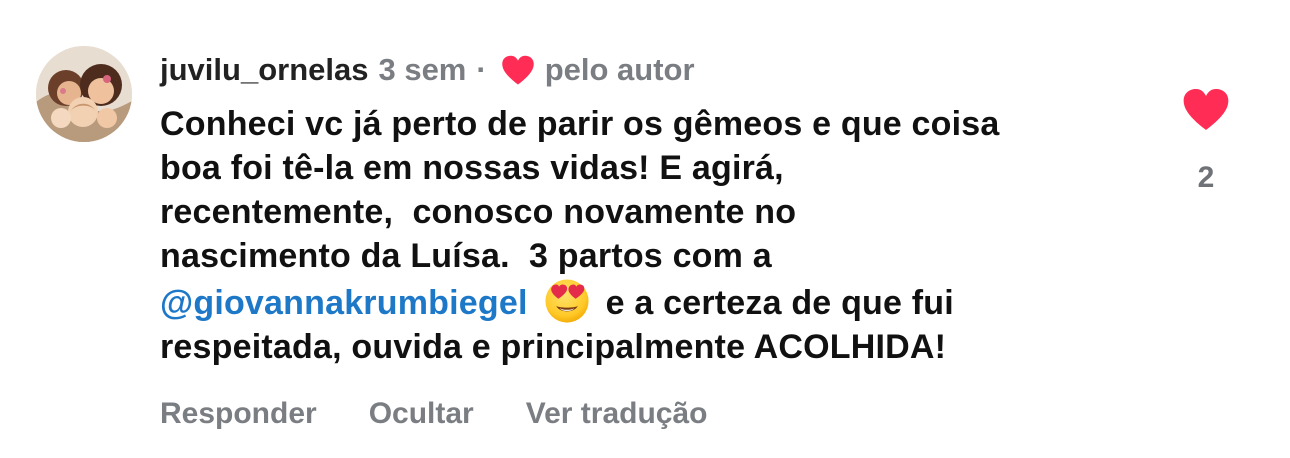 The height and width of the screenshot is (458, 1290). I want to click on comment-meta: juvilu_ornelas 3 sem · pelo autor, so click(427, 70).